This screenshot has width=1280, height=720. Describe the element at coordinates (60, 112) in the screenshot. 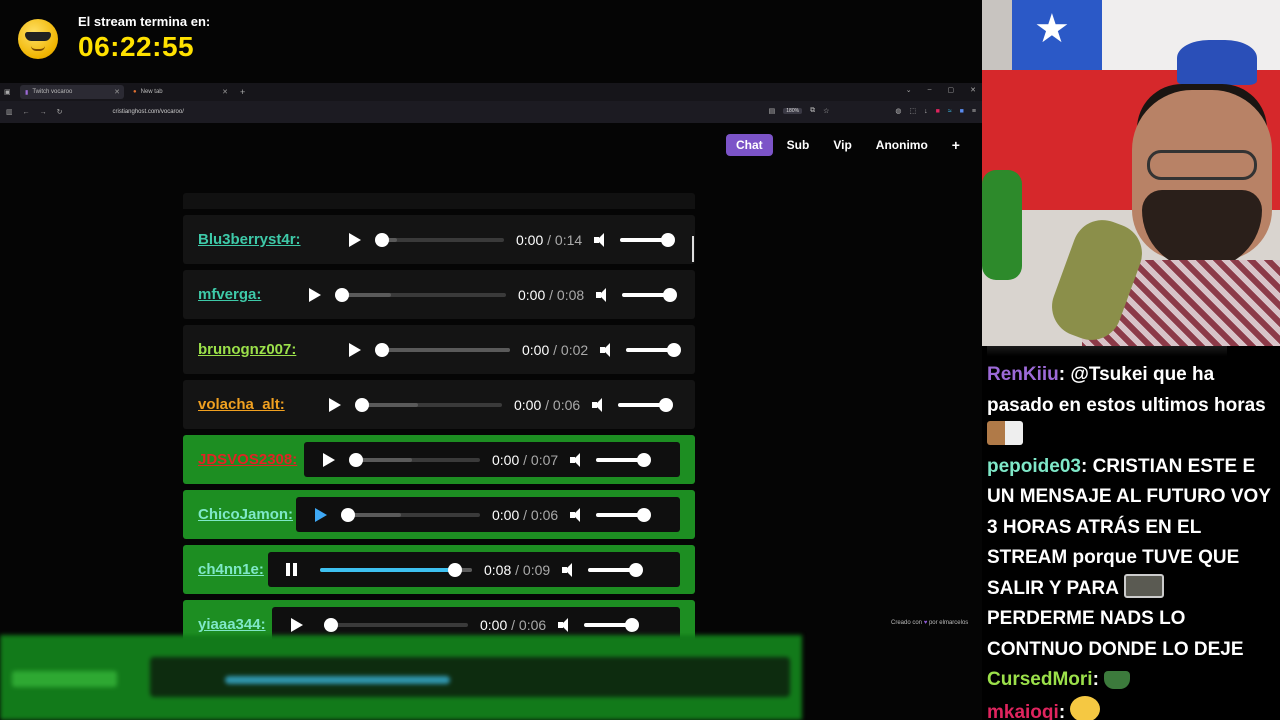

I see `reload-icon: ↻` at that location.